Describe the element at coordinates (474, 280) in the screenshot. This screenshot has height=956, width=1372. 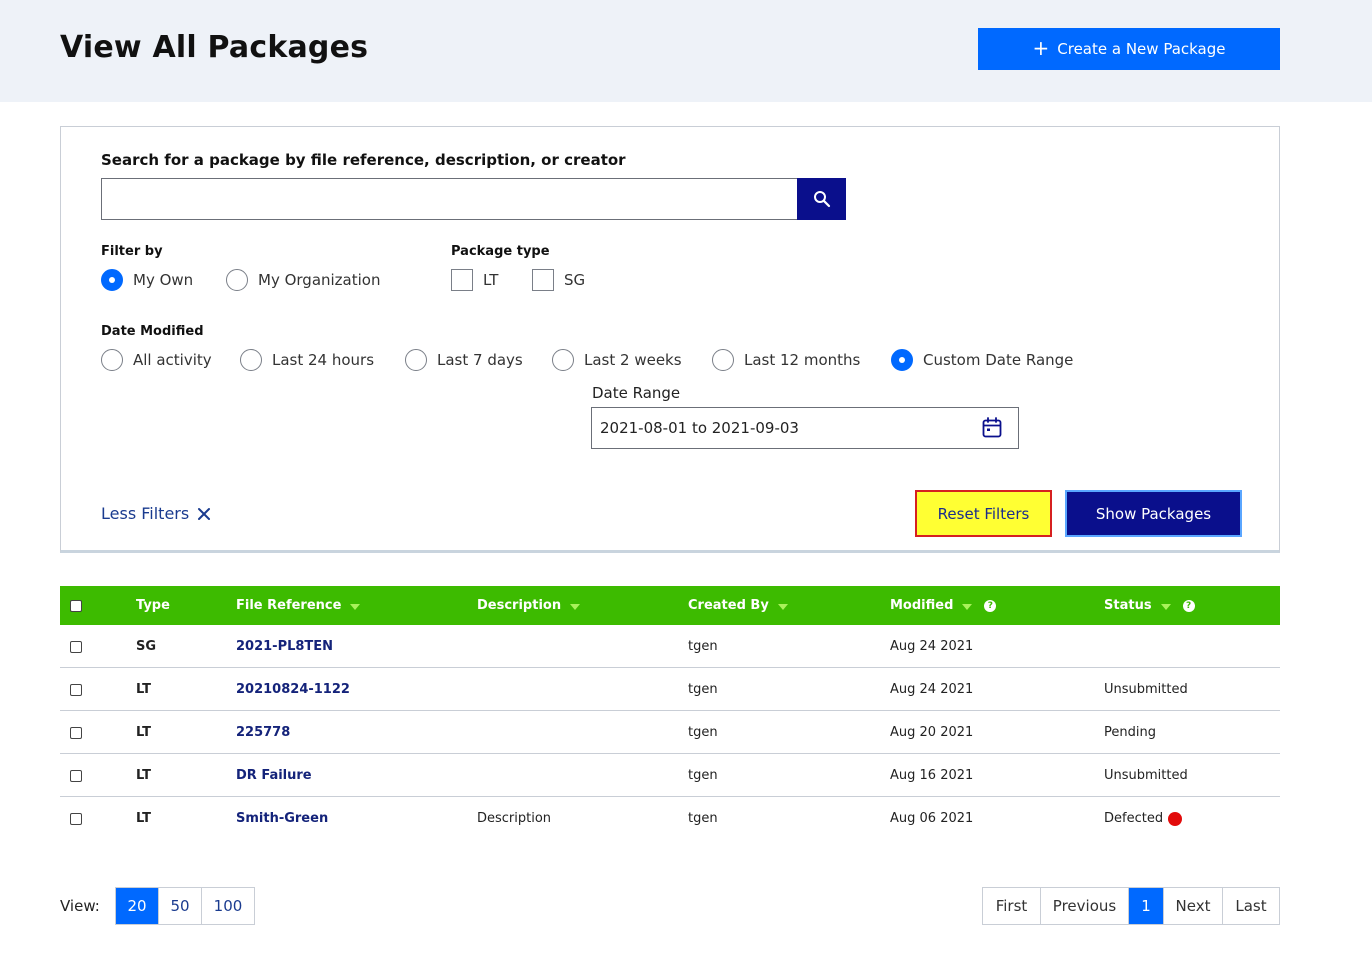
I see `package-type-lt-checkbox: LT` at that location.